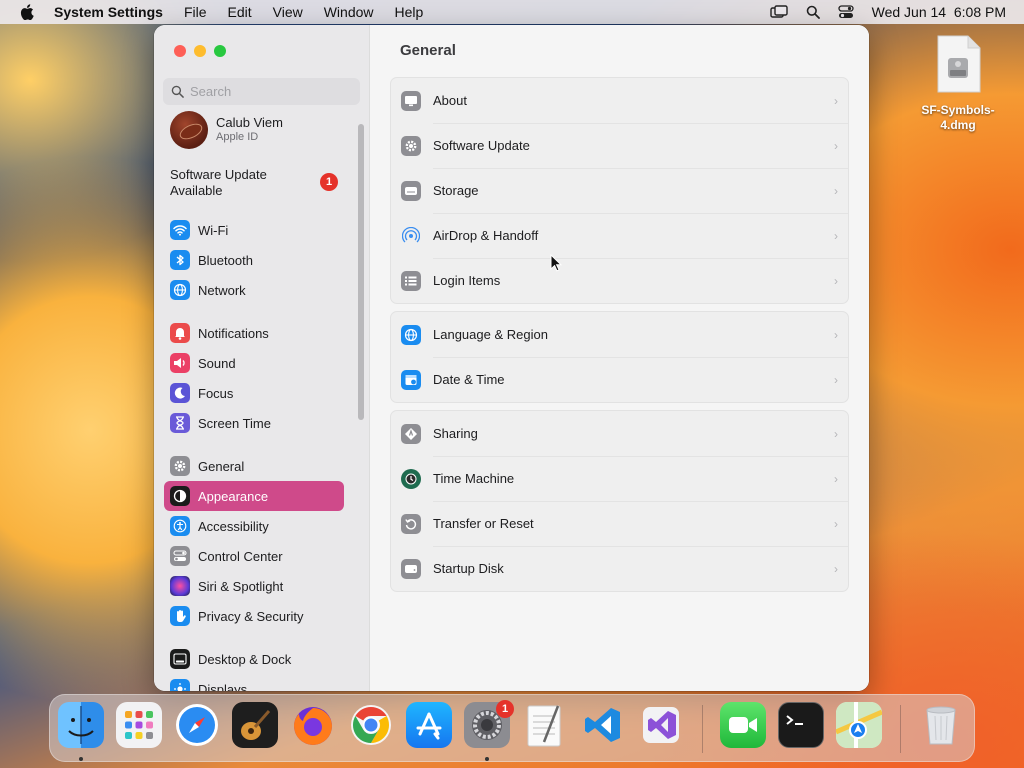 The image size is (1024, 768). I want to click on sidebar-item-label: Network, so click(222, 290).